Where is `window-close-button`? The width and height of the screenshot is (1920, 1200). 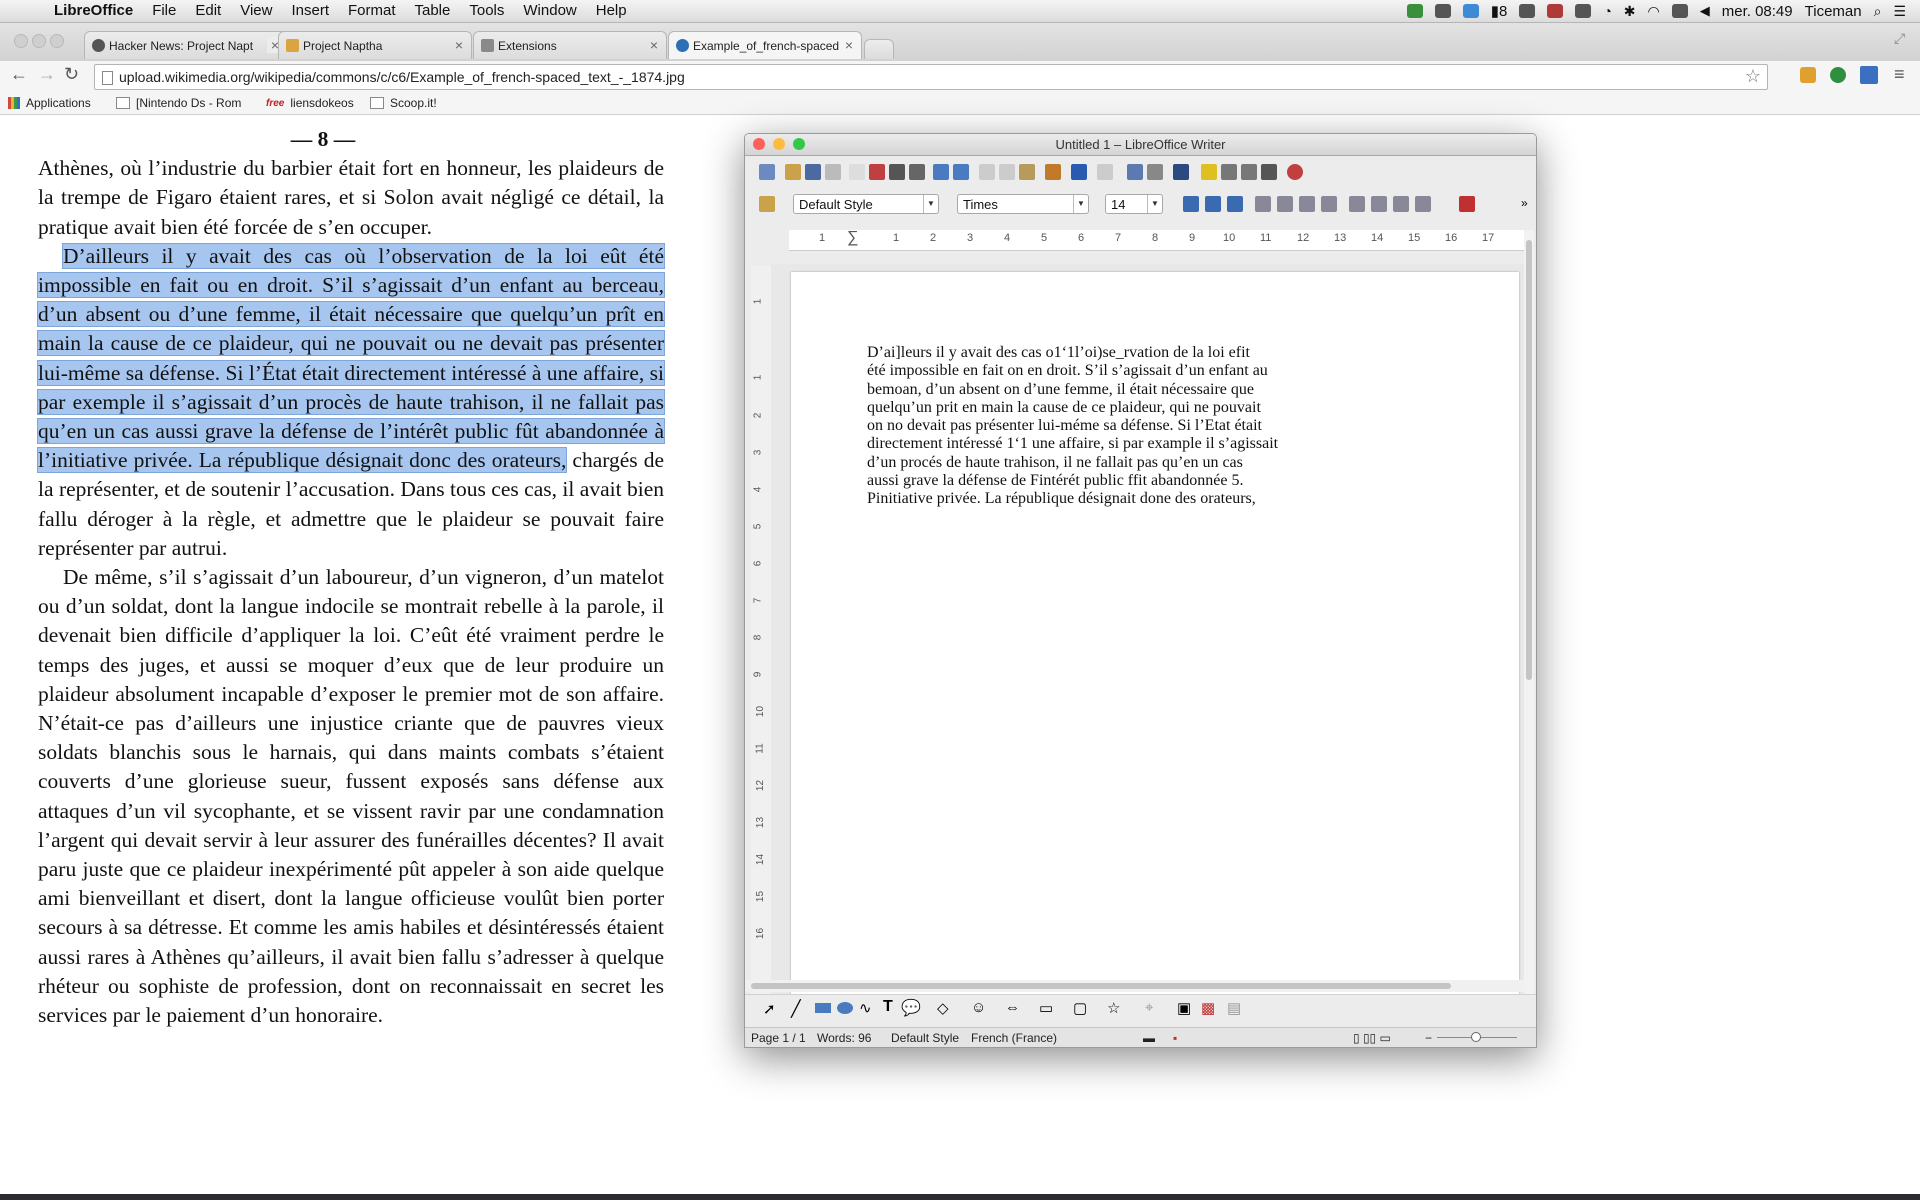
window-close-button is located at coordinates (759, 144).